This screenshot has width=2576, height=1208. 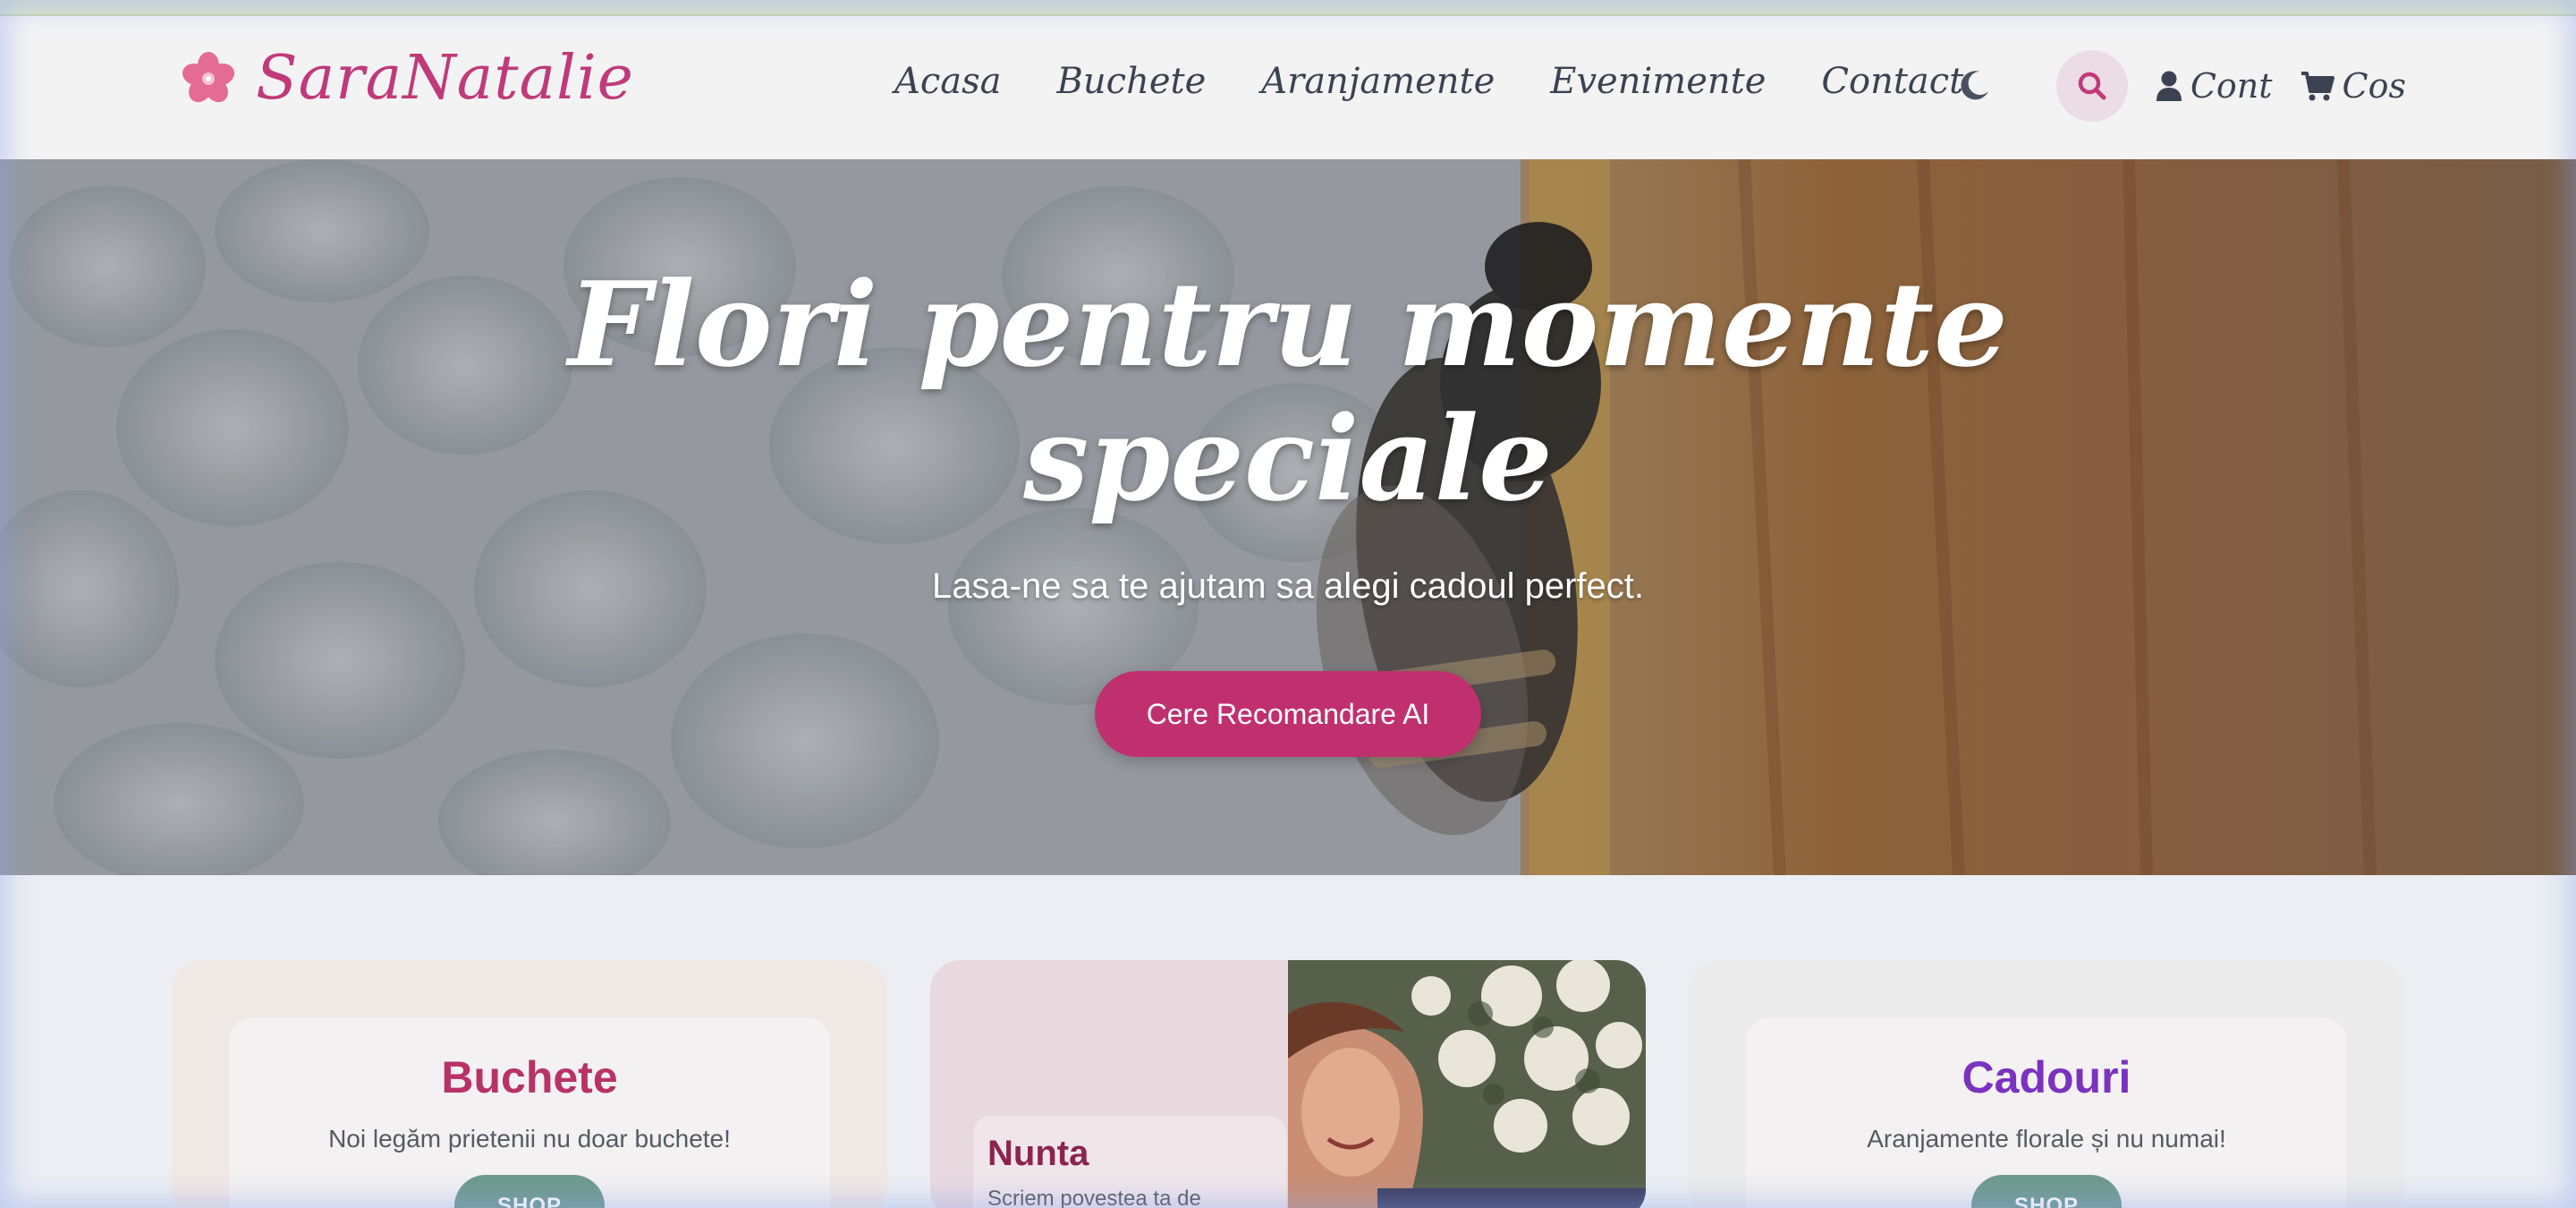 What do you see at coordinates (2046, 1139) in the screenshot?
I see `card-cadouri-description: Aranjamente florale și nu numai!` at bounding box center [2046, 1139].